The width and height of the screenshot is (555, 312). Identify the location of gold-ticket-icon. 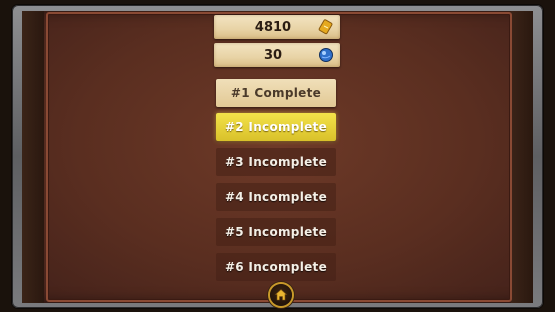
(325, 27).